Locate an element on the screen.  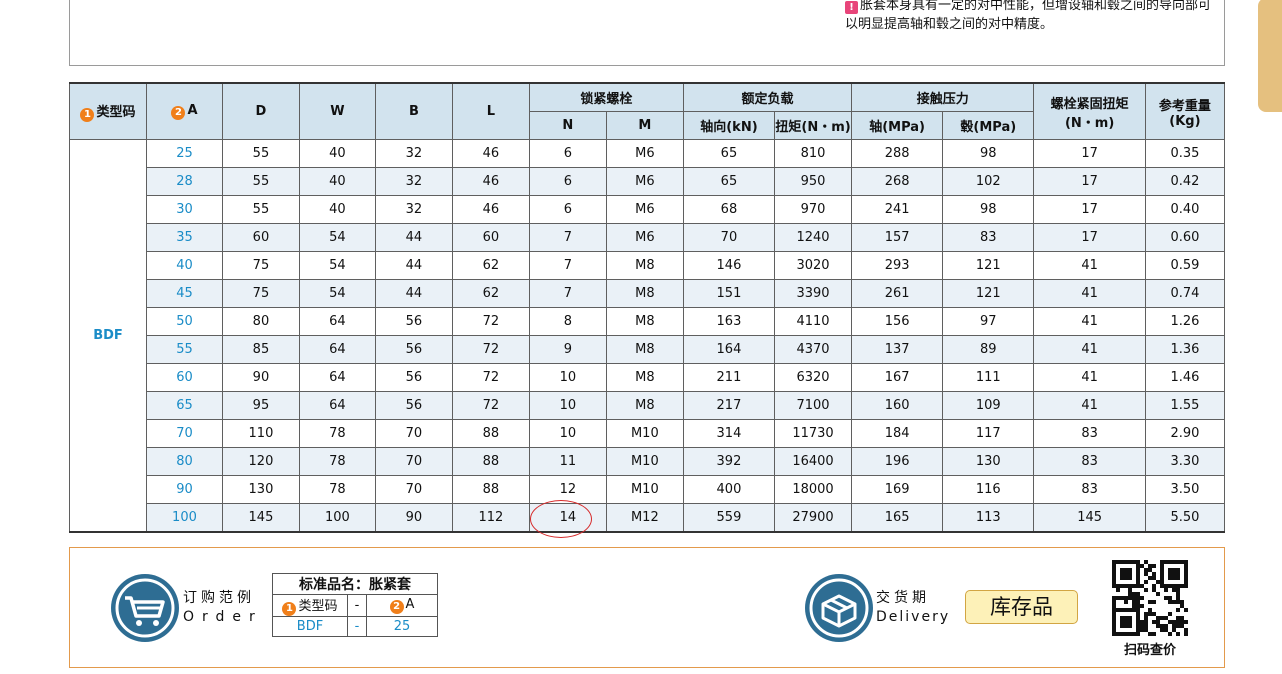
table-cell: 32 is located at coordinates (413, 153).